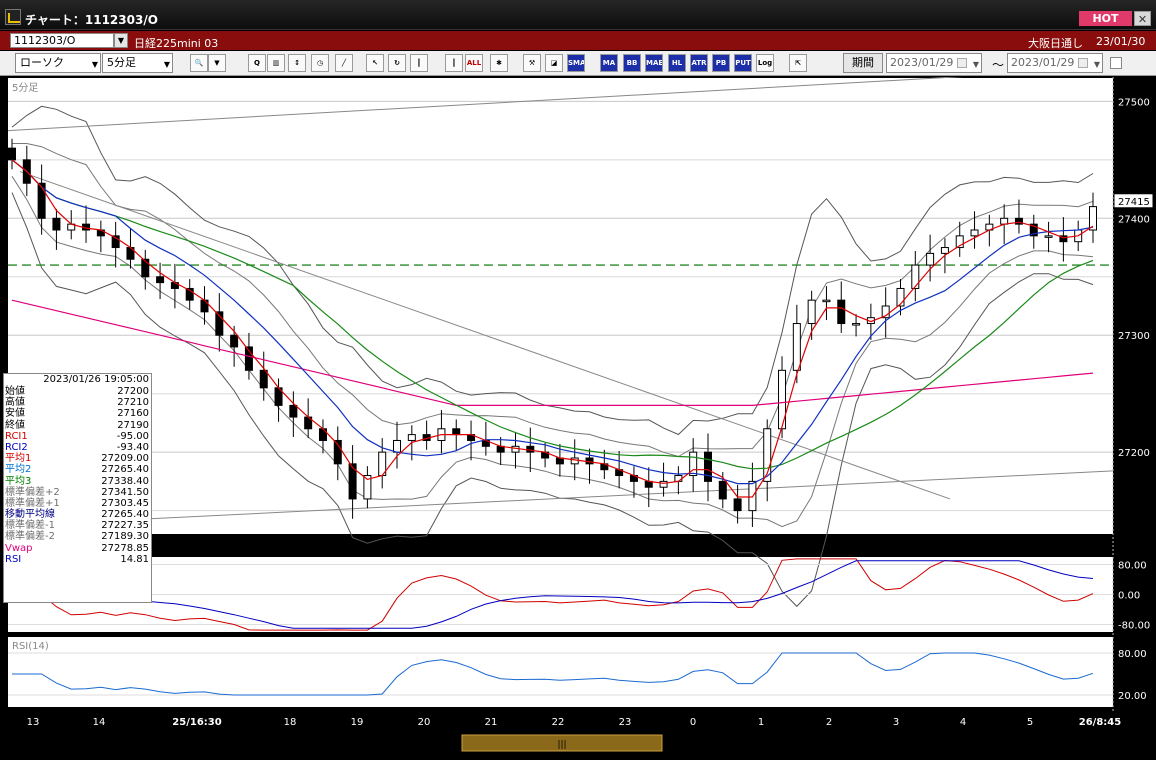  I want to click on symbol-code-input: 1112303/O, so click(62, 40).